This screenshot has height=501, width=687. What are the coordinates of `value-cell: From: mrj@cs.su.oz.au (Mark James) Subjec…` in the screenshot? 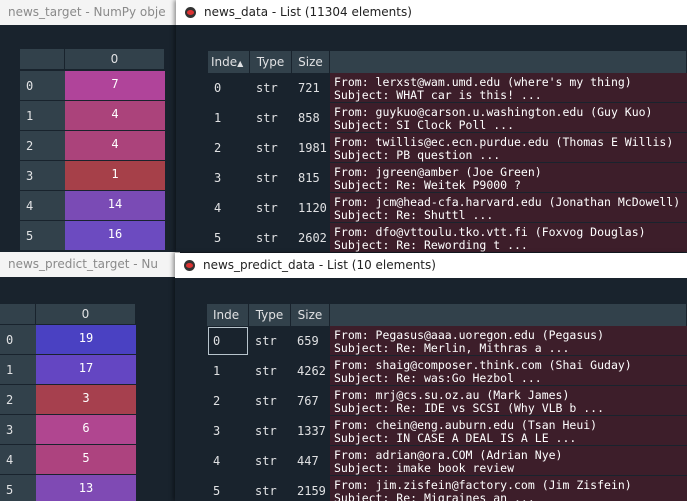 It's located at (508, 401).